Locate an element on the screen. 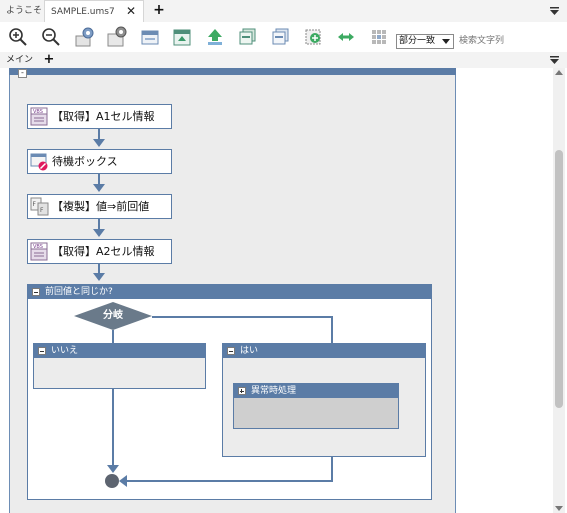  menu-caret-icon is located at coordinates (554, 11).